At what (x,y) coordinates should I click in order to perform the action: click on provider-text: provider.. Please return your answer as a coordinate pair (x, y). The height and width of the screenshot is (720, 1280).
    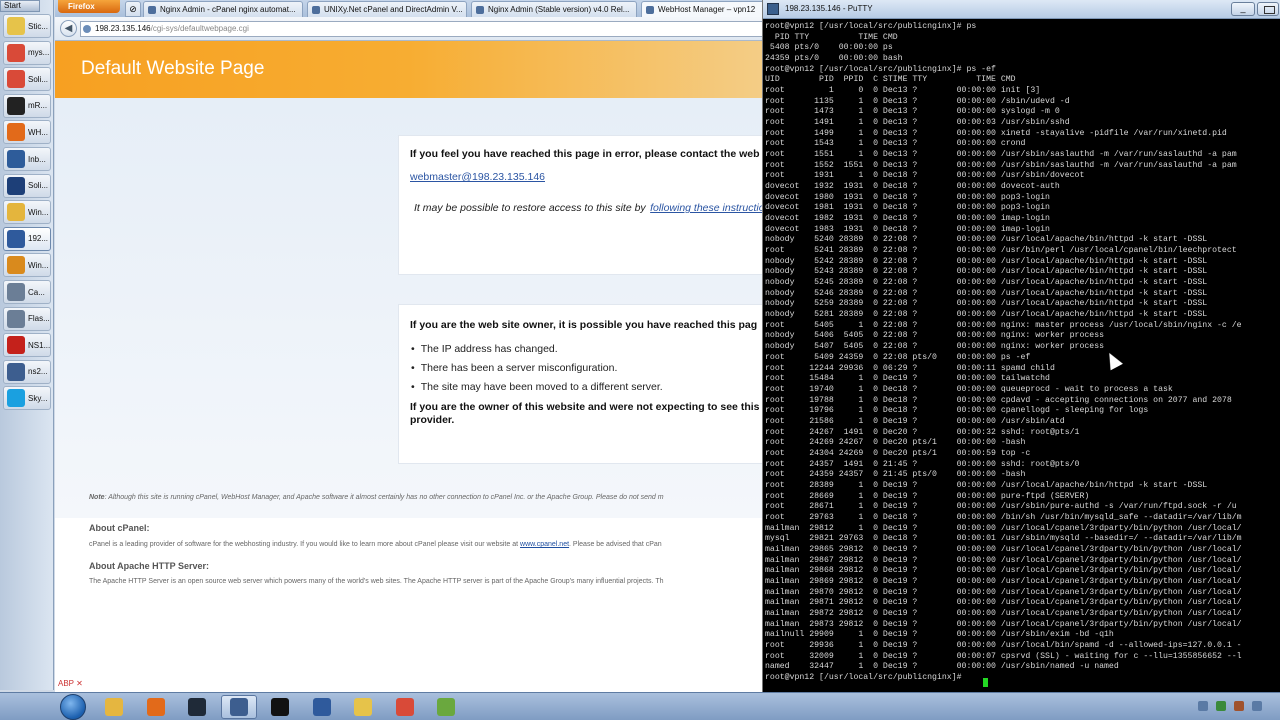
    Looking at the image, I should click on (432, 420).